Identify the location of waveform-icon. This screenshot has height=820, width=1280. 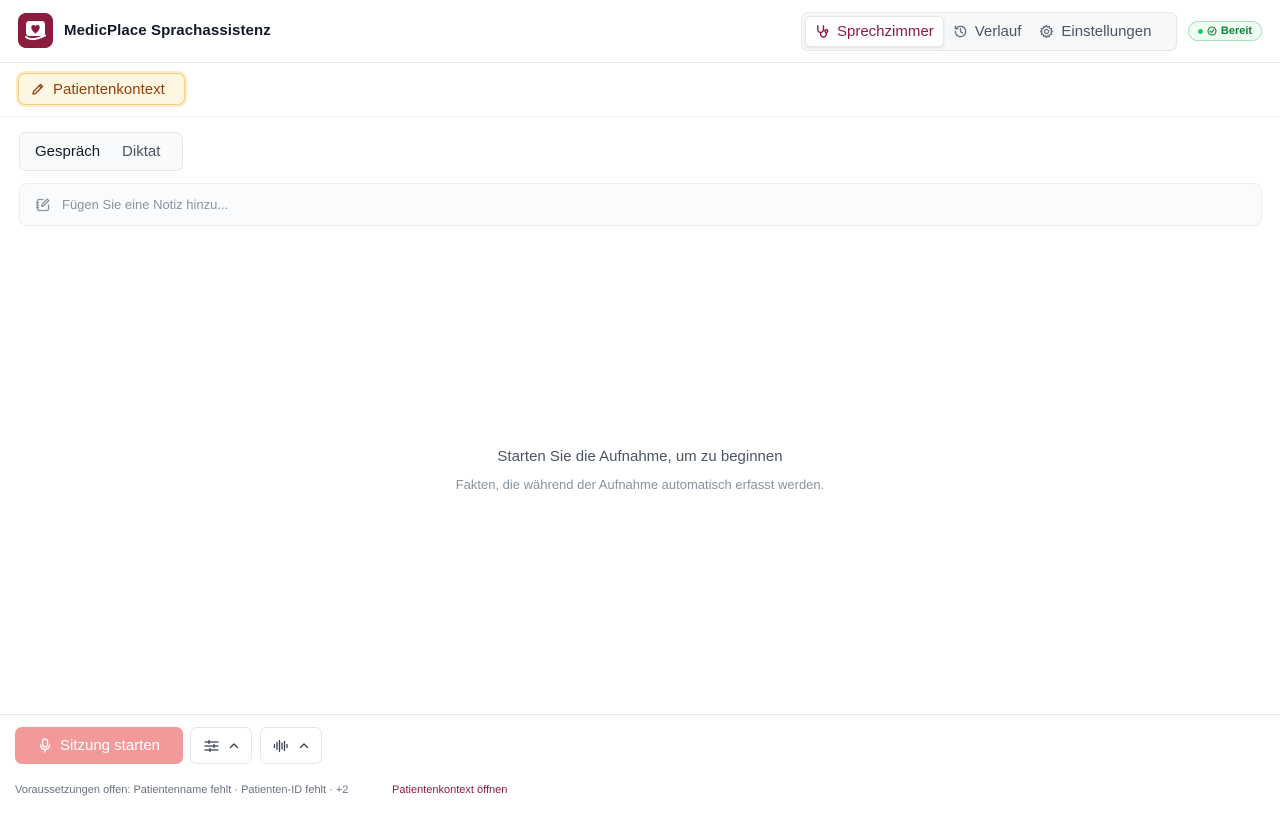
(280, 745).